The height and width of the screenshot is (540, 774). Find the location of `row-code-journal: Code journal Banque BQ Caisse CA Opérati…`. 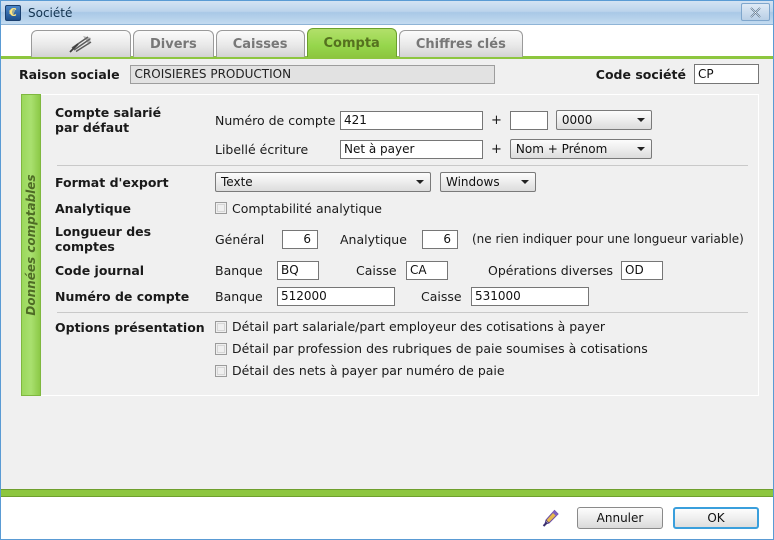

row-code-journal: Code journal Banque BQ Caisse CA Opérati… is located at coordinates (402, 270).